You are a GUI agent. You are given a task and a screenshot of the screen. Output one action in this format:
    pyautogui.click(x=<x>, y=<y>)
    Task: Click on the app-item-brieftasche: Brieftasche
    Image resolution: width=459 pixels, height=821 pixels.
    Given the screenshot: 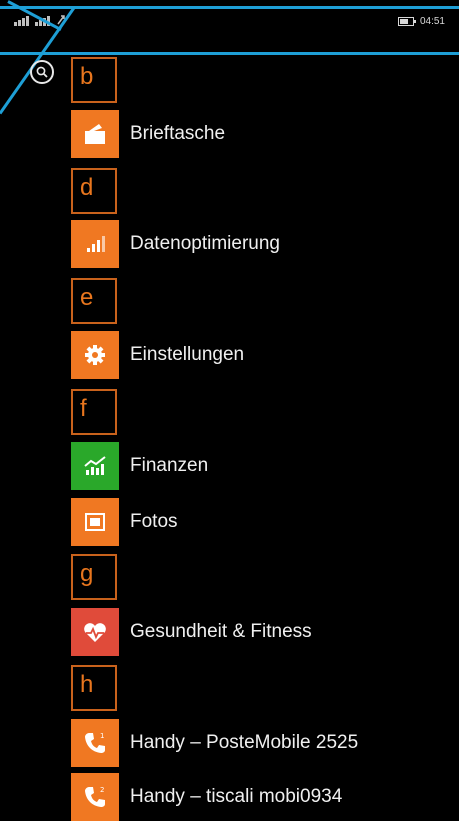 What is the action you would take?
    pyautogui.click(x=148, y=134)
    